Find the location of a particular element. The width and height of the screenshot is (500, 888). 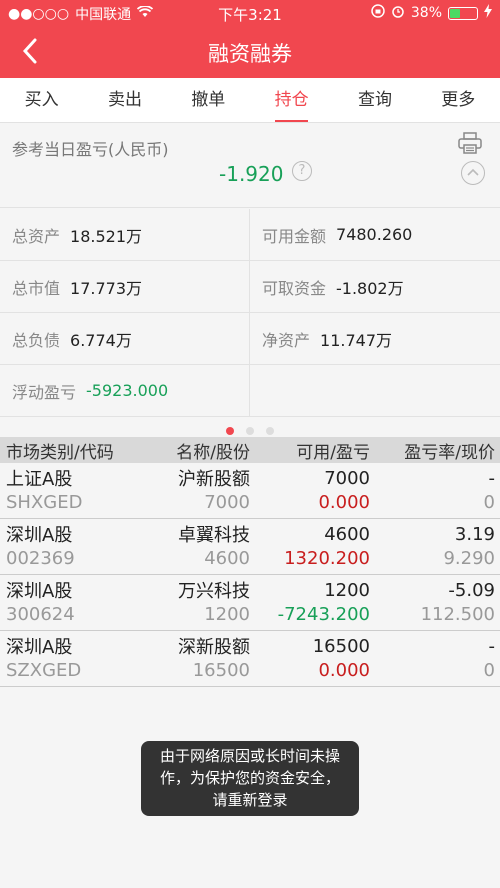

withdrawable-value: -1.802万 is located at coordinates (370, 288).